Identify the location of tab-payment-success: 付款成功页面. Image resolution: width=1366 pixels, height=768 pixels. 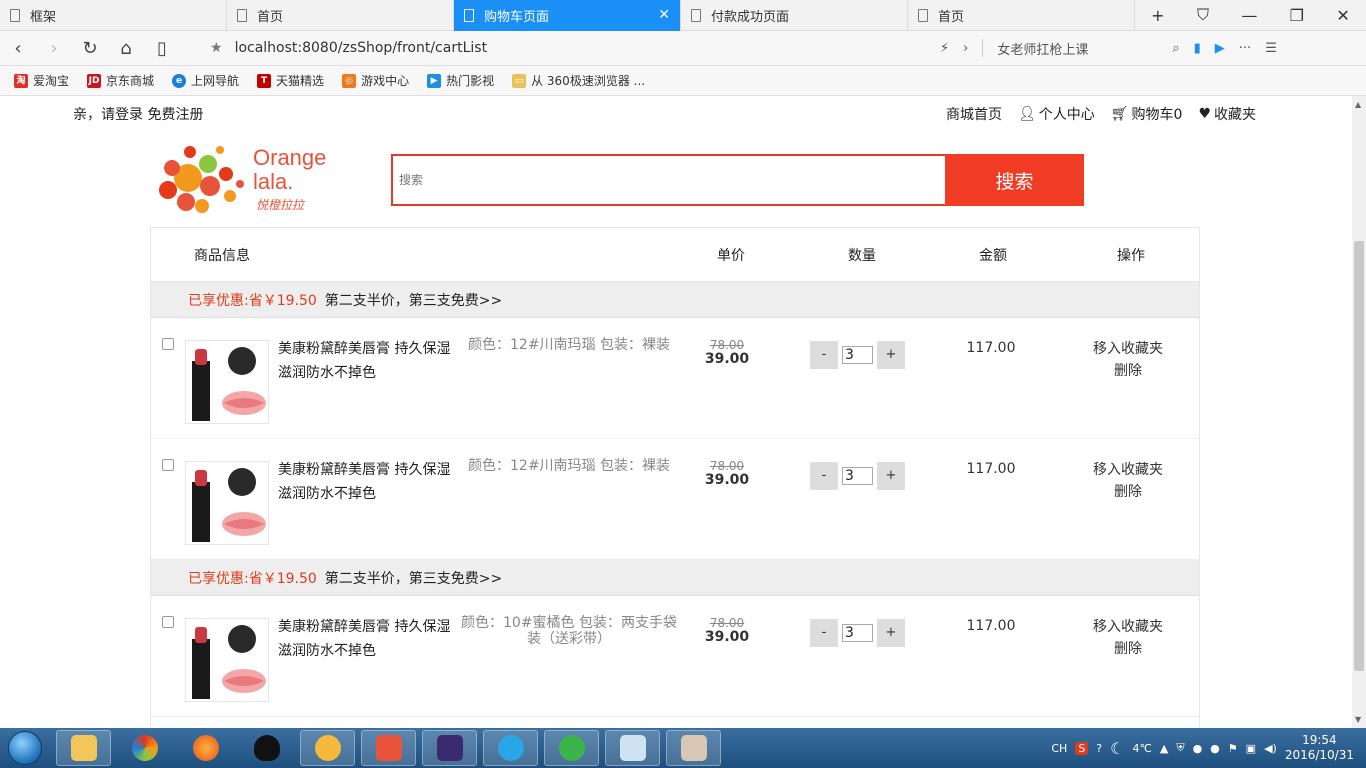
(794, 15).